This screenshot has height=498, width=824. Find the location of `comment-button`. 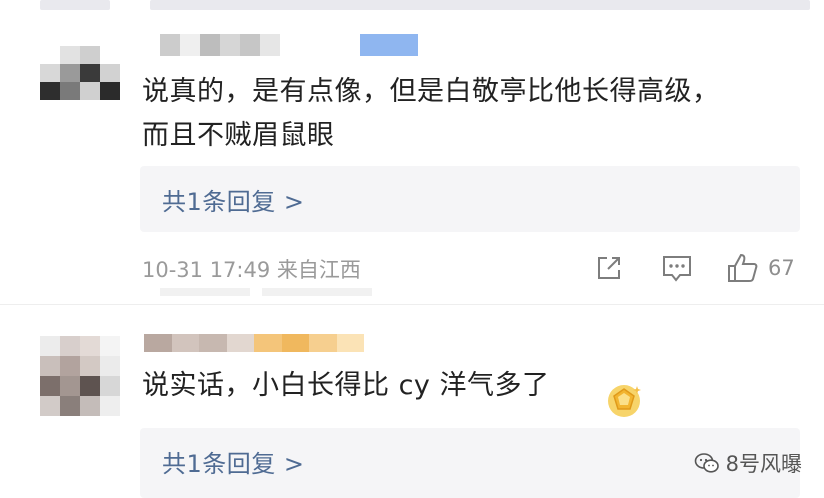

comment-button is located at coordinates (677, 268).